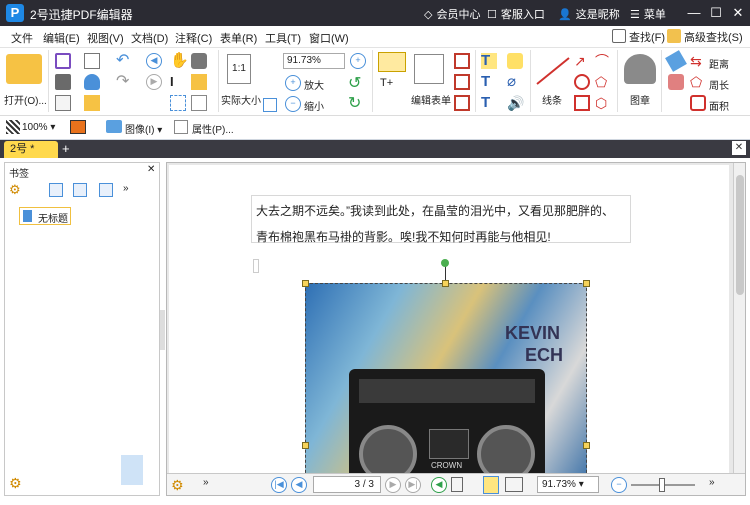 The width and height of the screenshot is (750, 505). I want to click on main-menu-button: ☰ 菜单, so click(648, 14).